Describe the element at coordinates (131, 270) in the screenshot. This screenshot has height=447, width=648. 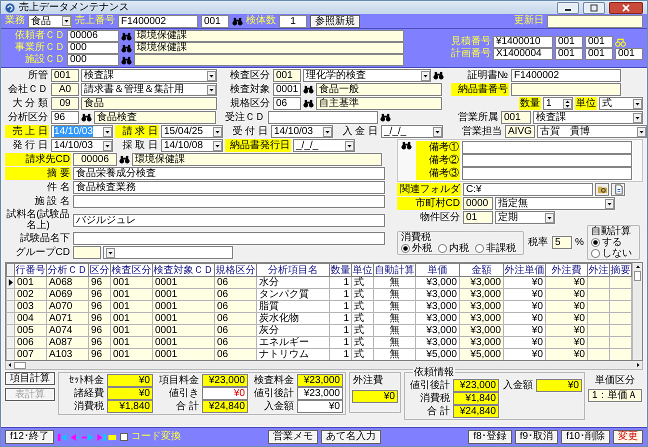
I see `column-header: 検査区分` at that location.